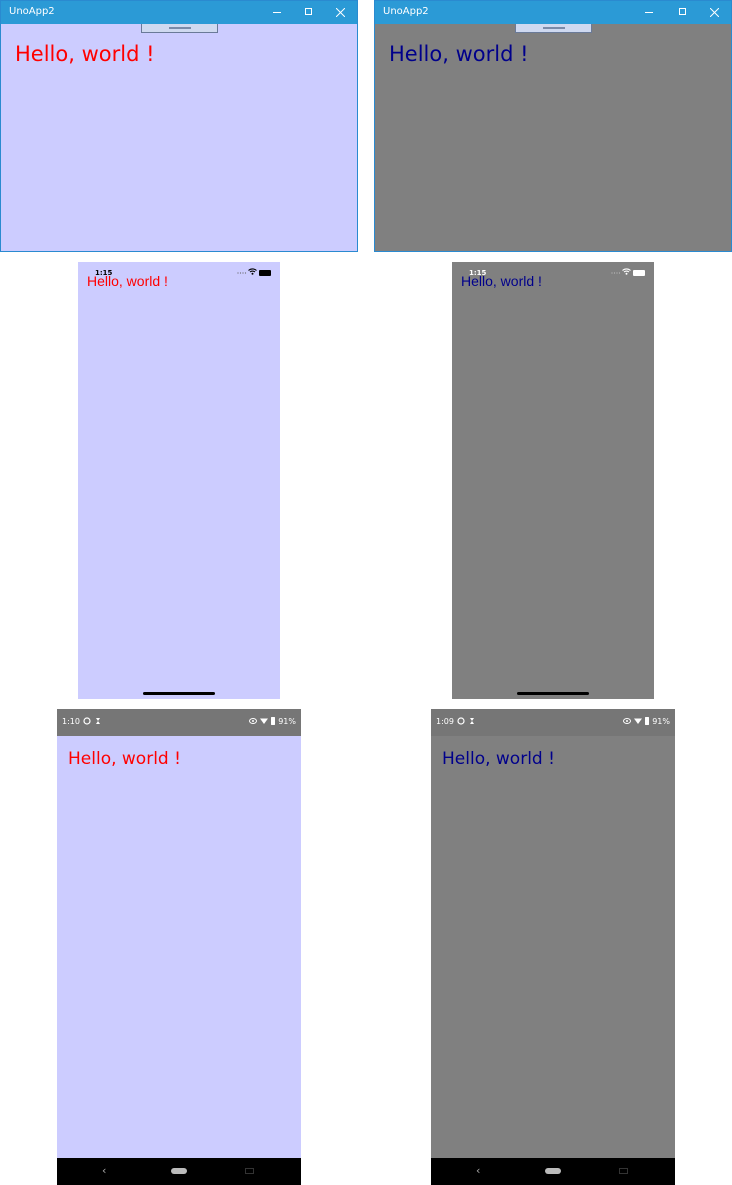 Image resolution: width=732 pixels, height=1185 pixels. I want to click on status-time: 1:10, so click(71, 721).